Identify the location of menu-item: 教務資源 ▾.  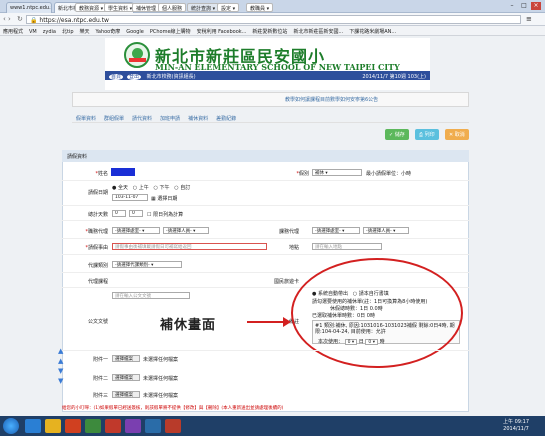
(91, 7).